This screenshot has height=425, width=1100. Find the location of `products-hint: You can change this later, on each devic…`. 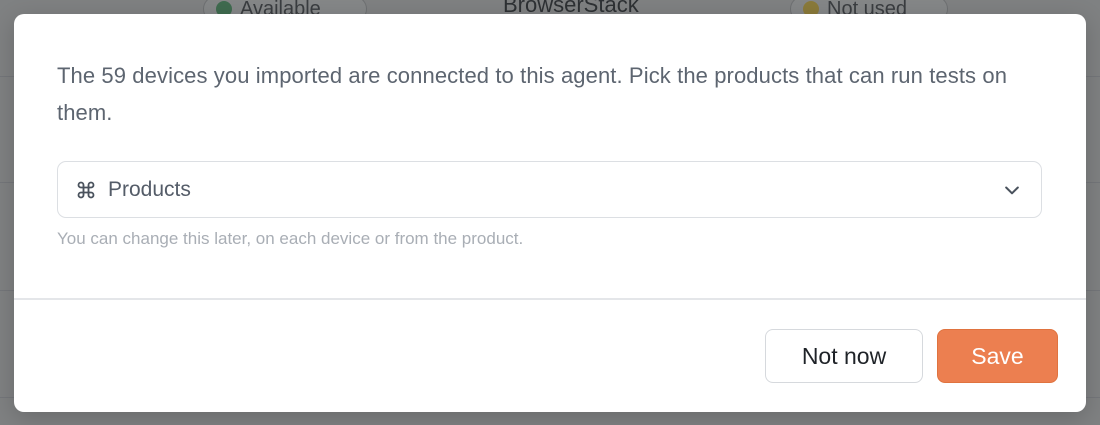

products-hint: You can change this later, on each devic… is located at coordinates (290, 238).